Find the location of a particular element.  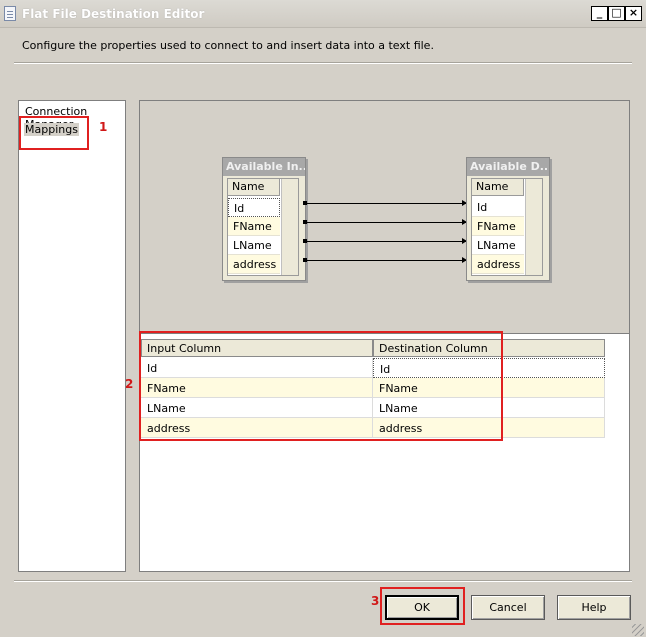

input-column-item: Id is located at coordinates (254, 207).